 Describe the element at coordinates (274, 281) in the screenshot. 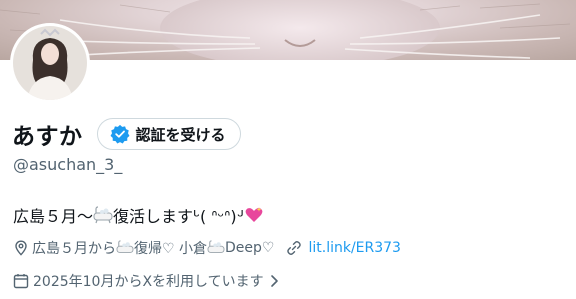

I see `chevron-right-icon` at that location.